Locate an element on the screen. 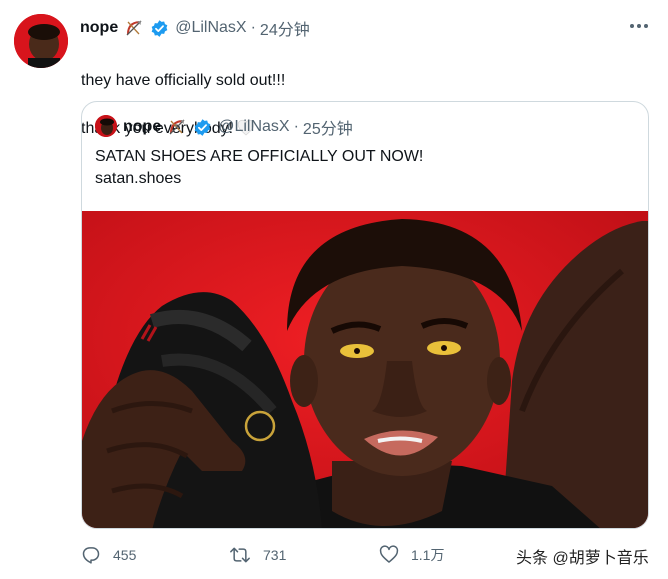 The width and height of the screenshot is (668, 579). quoted-display-name: nope is located at coordinates (142, 126).